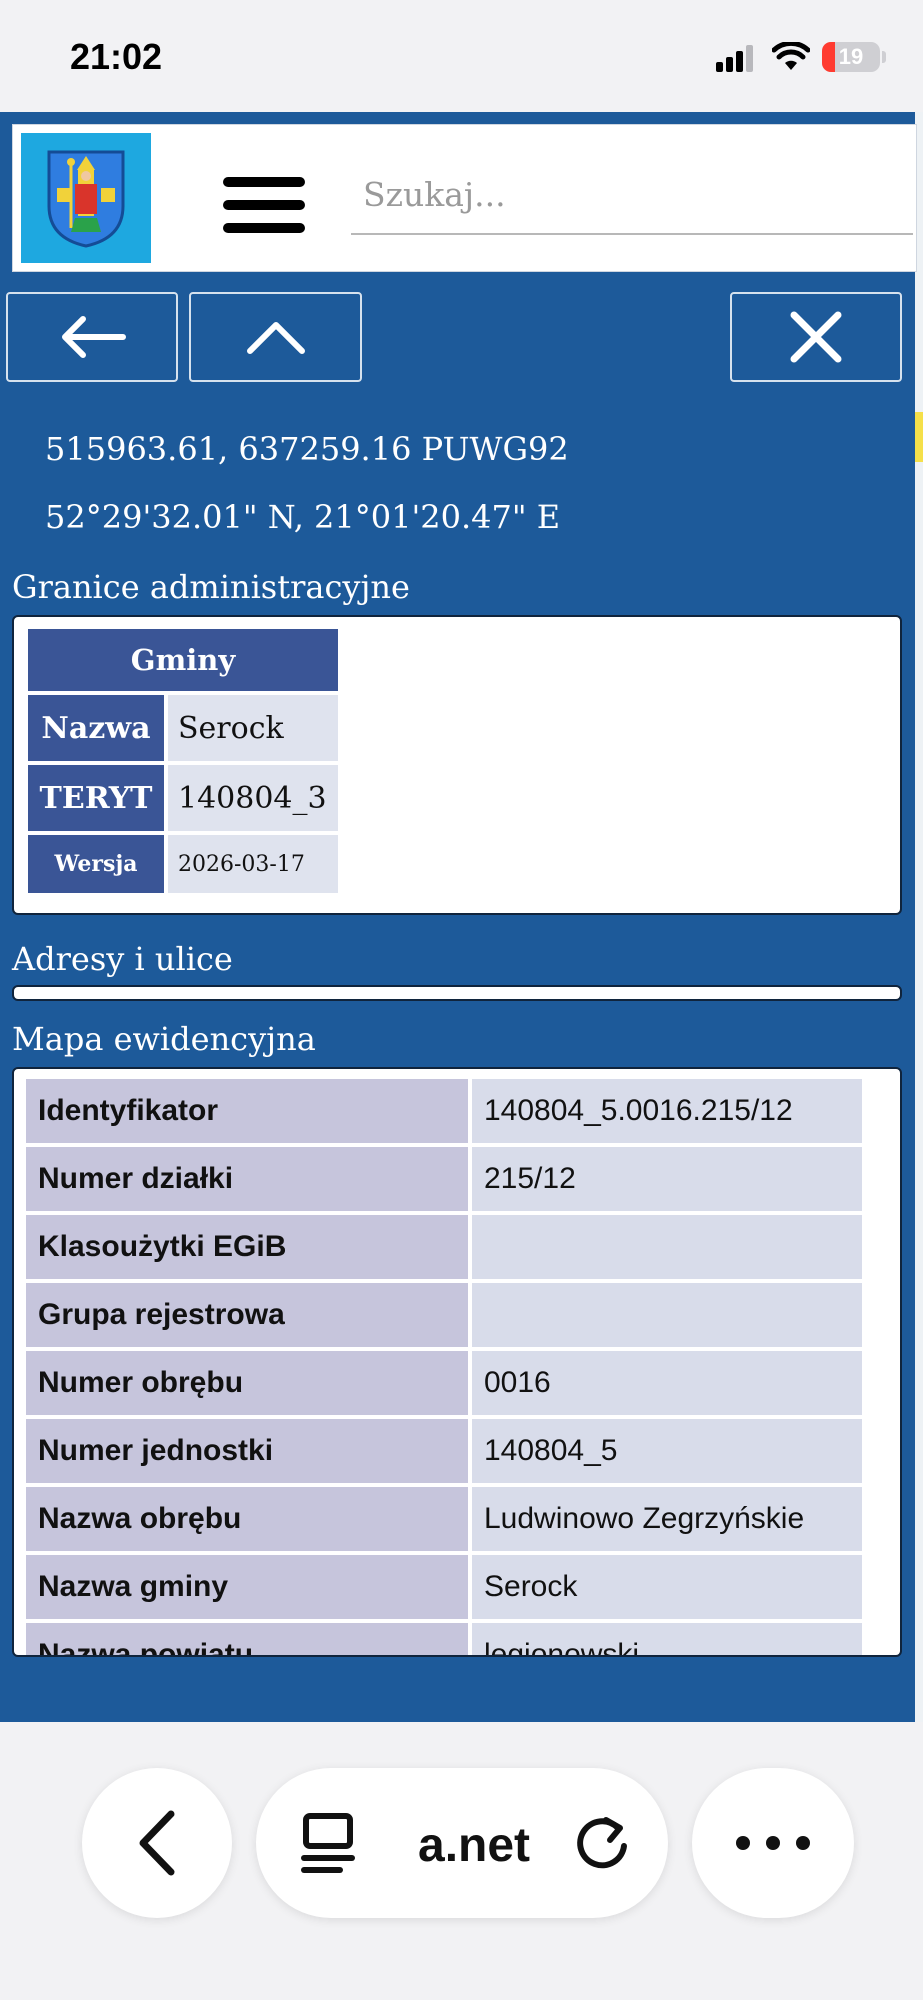  What do you see at coordinates (667, 1179) in the screenshot?
I see `mapa-value: 215/12` at bounding box center [667, 1179].